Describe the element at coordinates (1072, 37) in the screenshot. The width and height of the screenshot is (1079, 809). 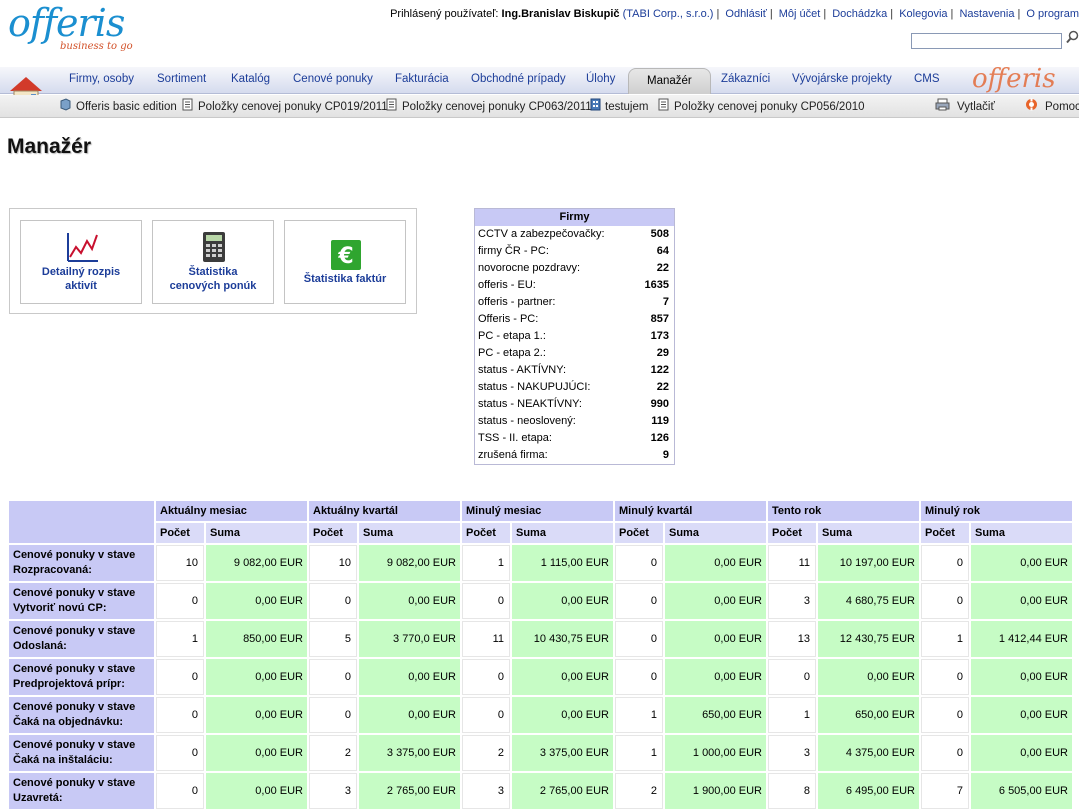
I see `search-icon` at that location.